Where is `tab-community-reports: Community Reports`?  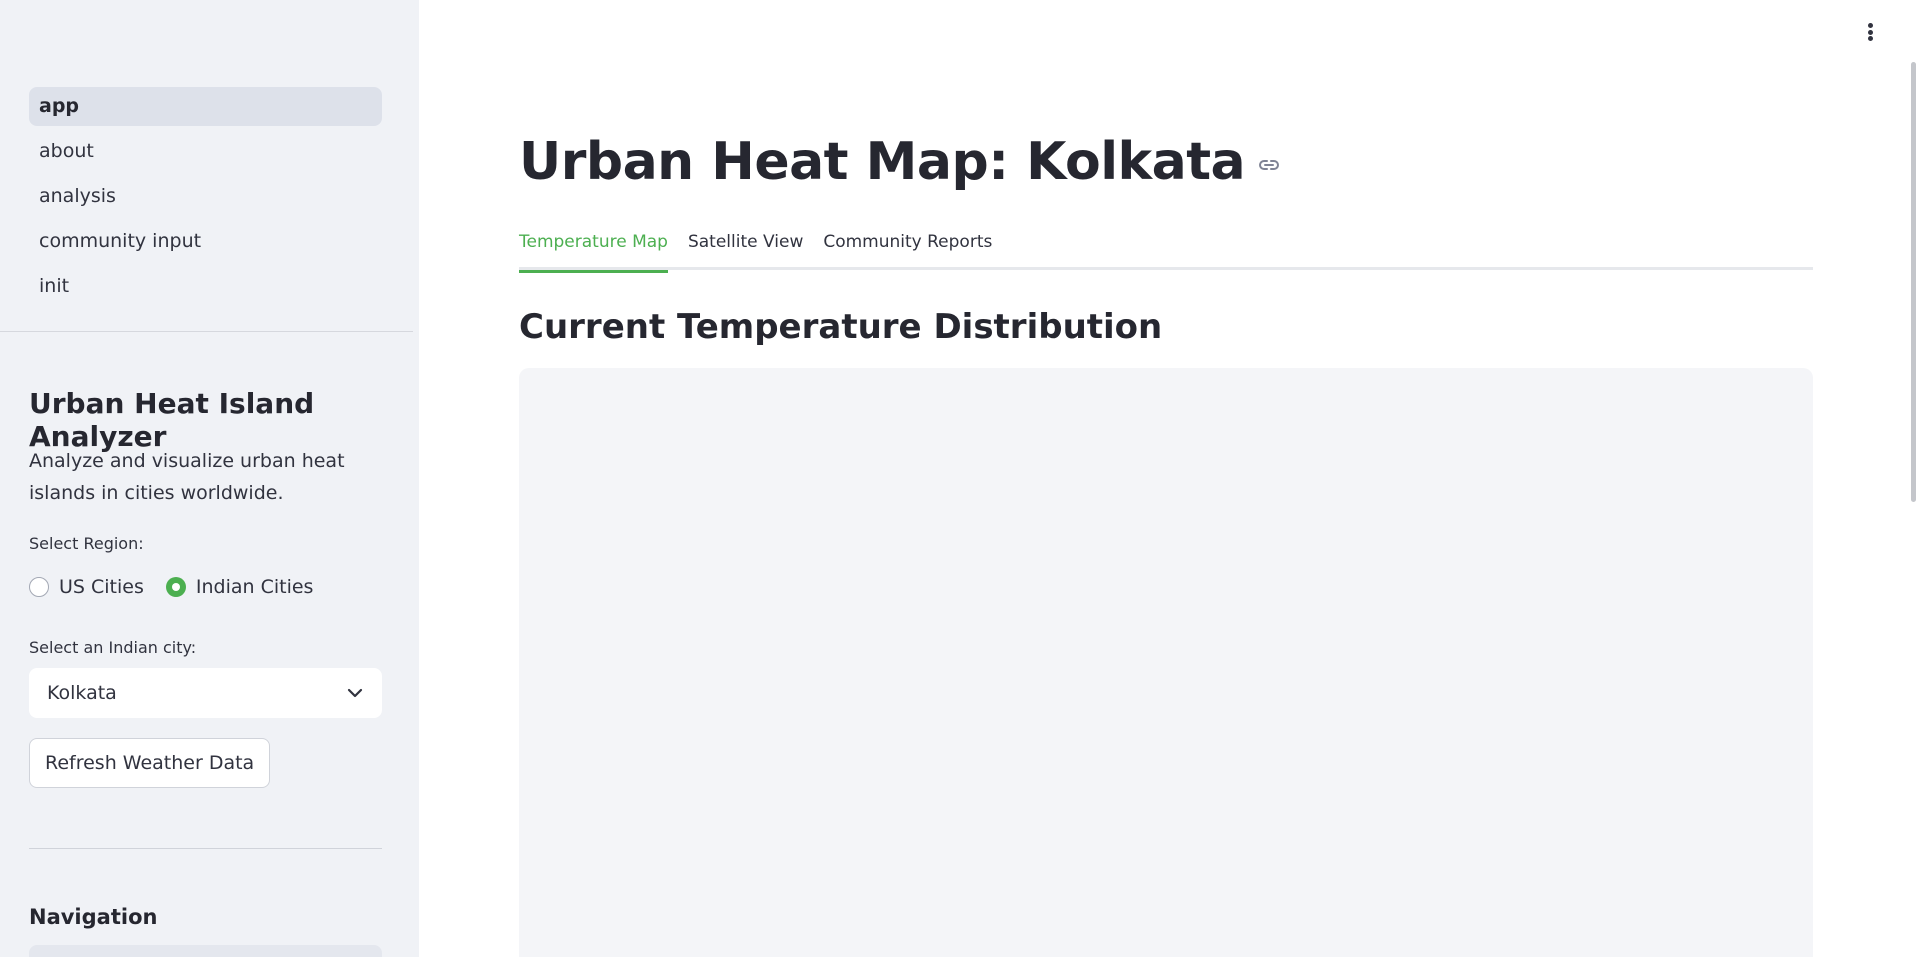 tab-community-reports: Community Reports is located at coordinates (907, 249).